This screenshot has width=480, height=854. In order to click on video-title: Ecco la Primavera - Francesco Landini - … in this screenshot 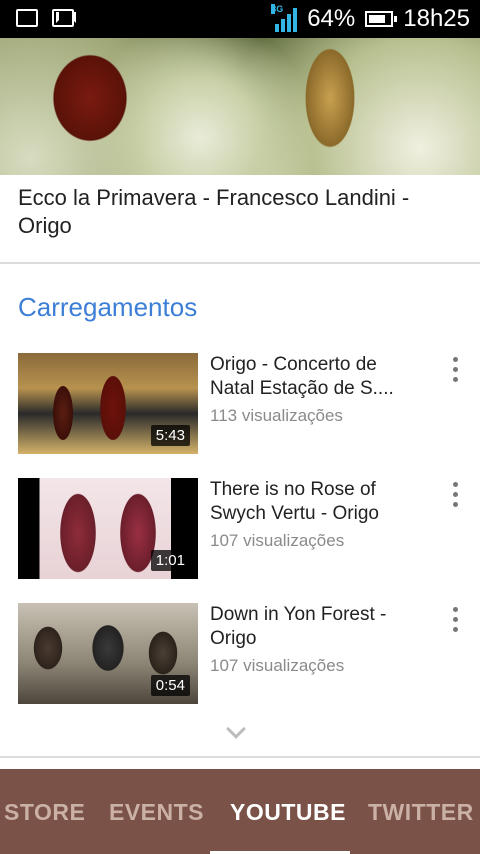, I will do `click(214, 211)`.